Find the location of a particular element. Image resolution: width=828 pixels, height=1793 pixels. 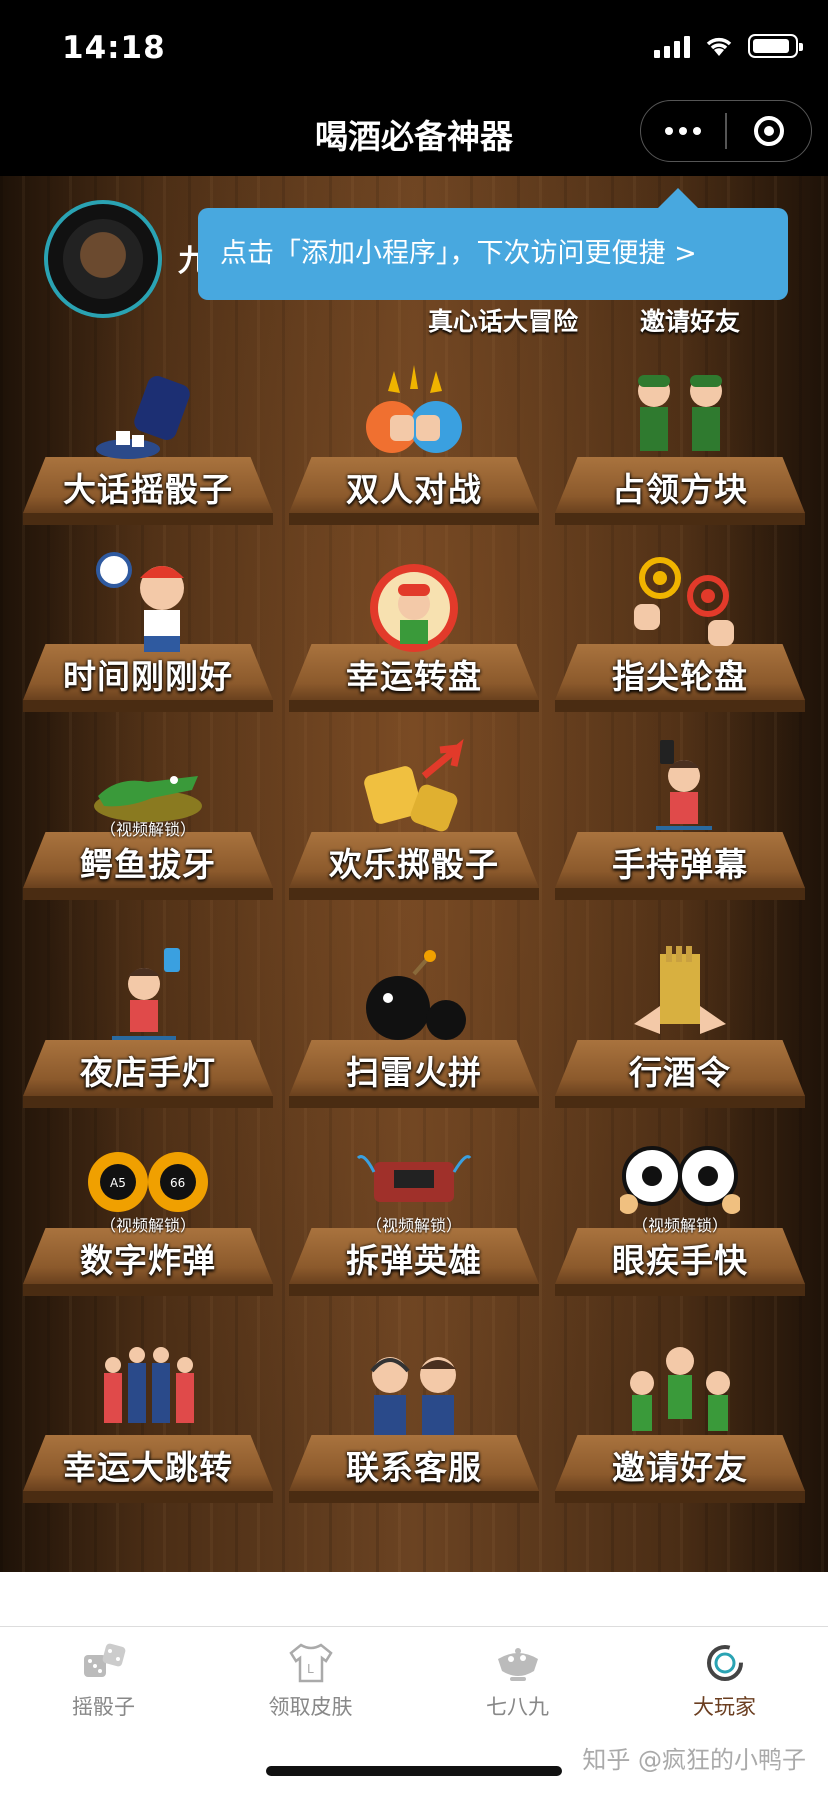

dice-icon is located at coordinates (104, 1663).